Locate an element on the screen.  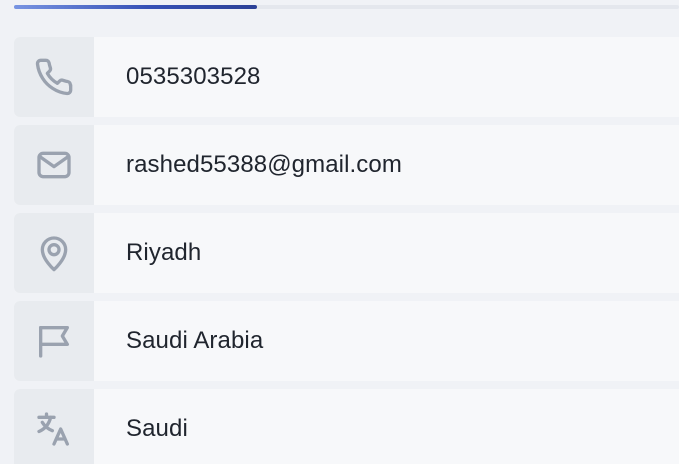
country-value: Saudi Arabia is located at coordinates (195, 340).